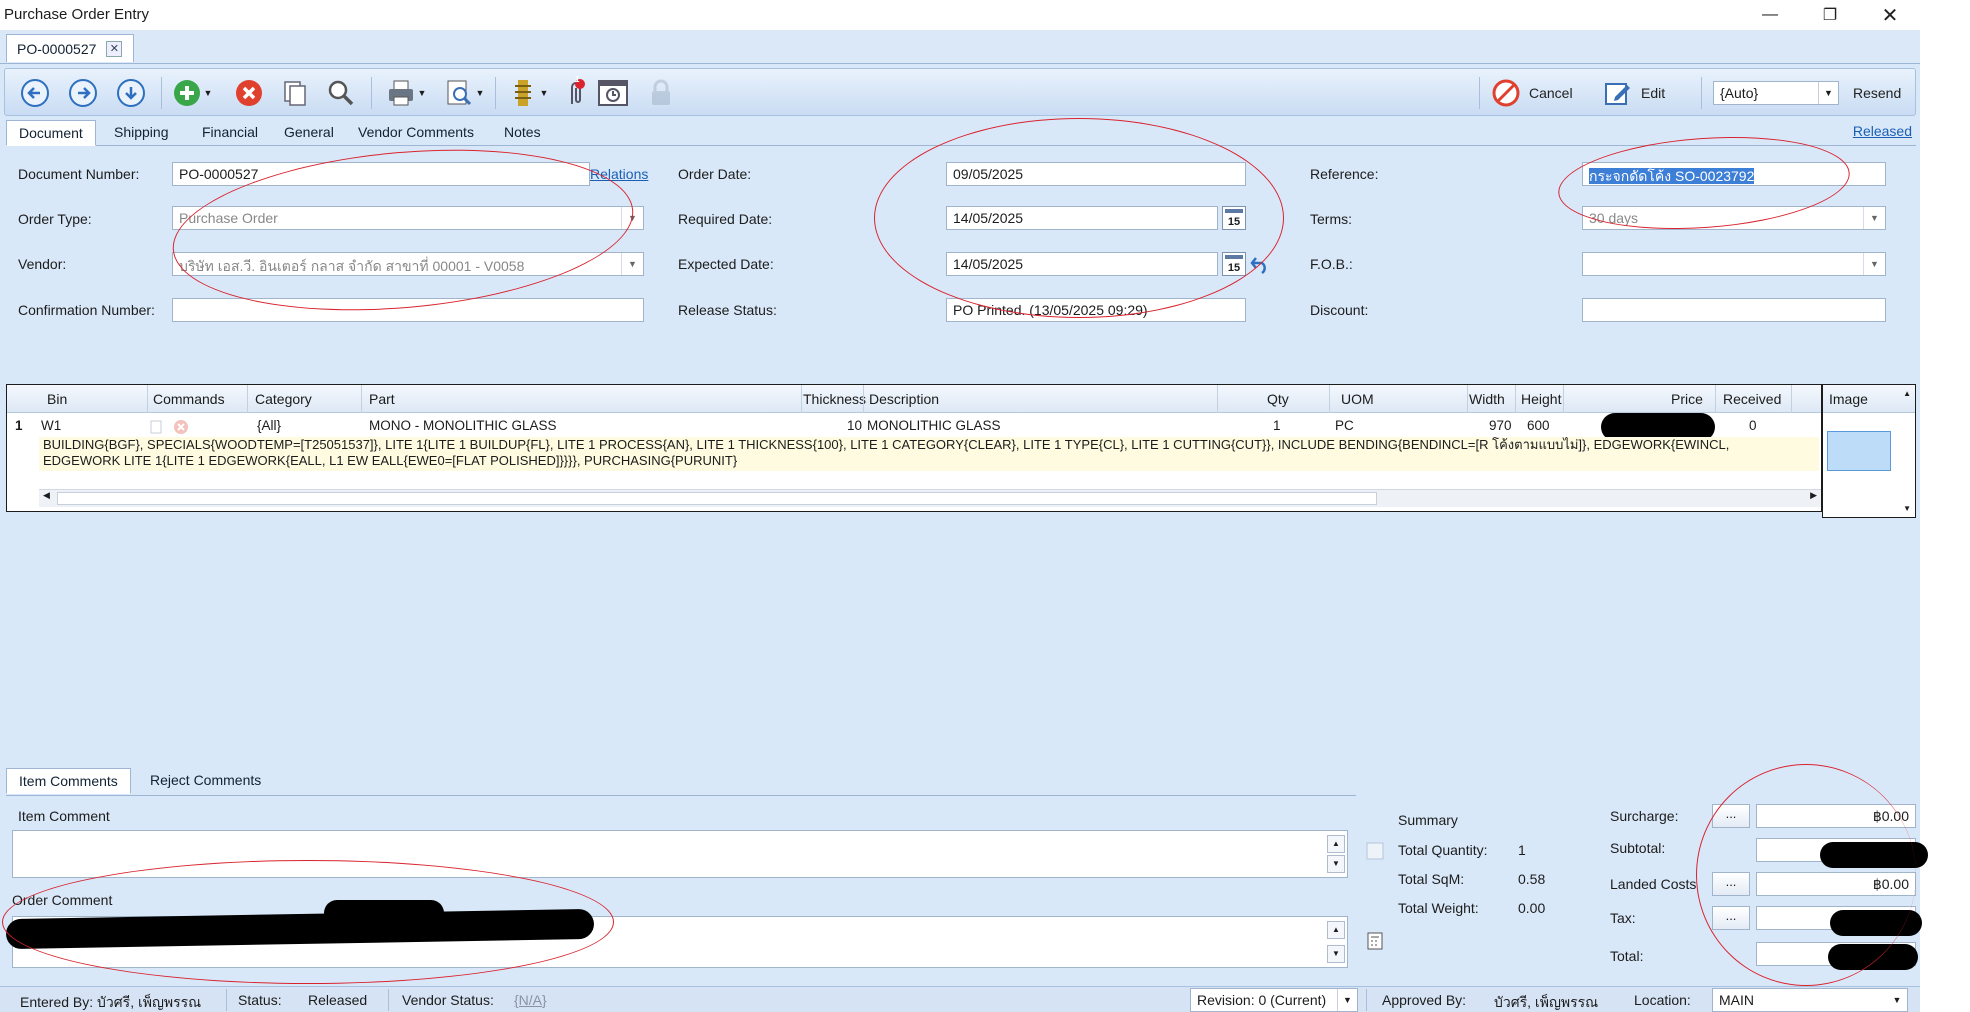 The width and height of the screenshot is (1970, 1012). I want to click on column-header-thickness: Thickness, so click(834, 399).